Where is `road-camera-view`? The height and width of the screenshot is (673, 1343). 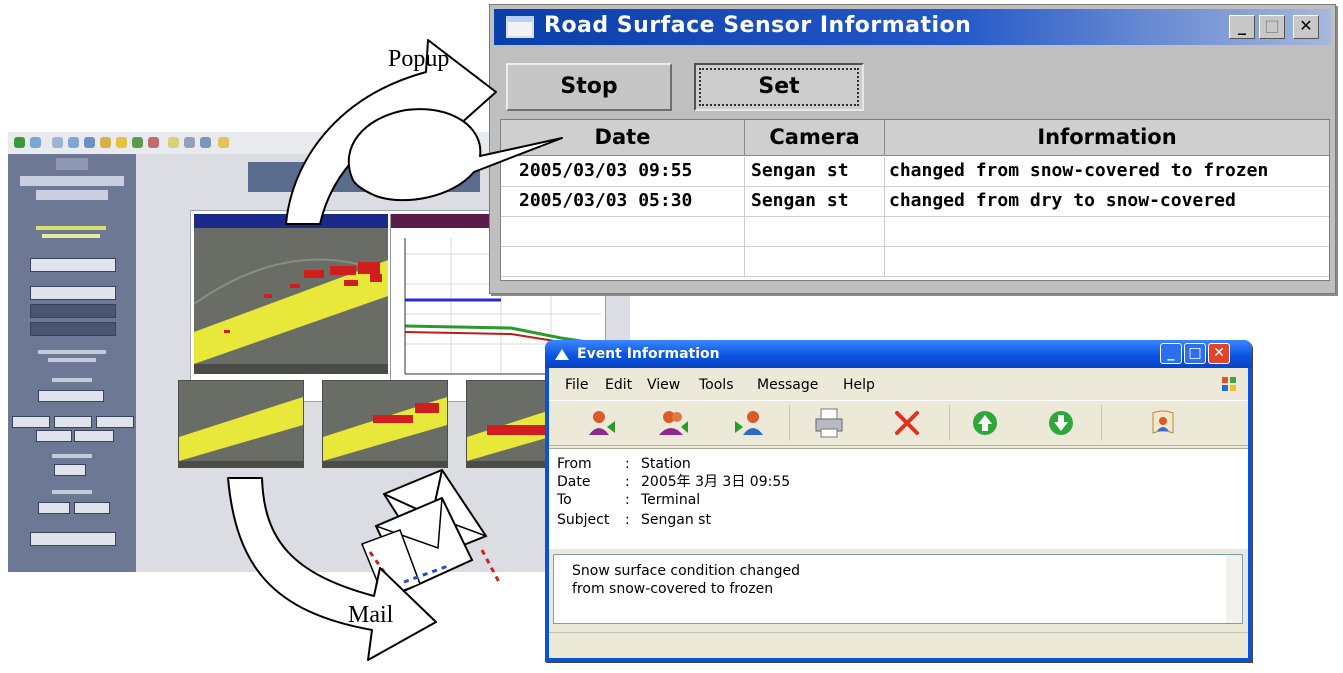 road-camera-view is located at coordinates (291, 294).